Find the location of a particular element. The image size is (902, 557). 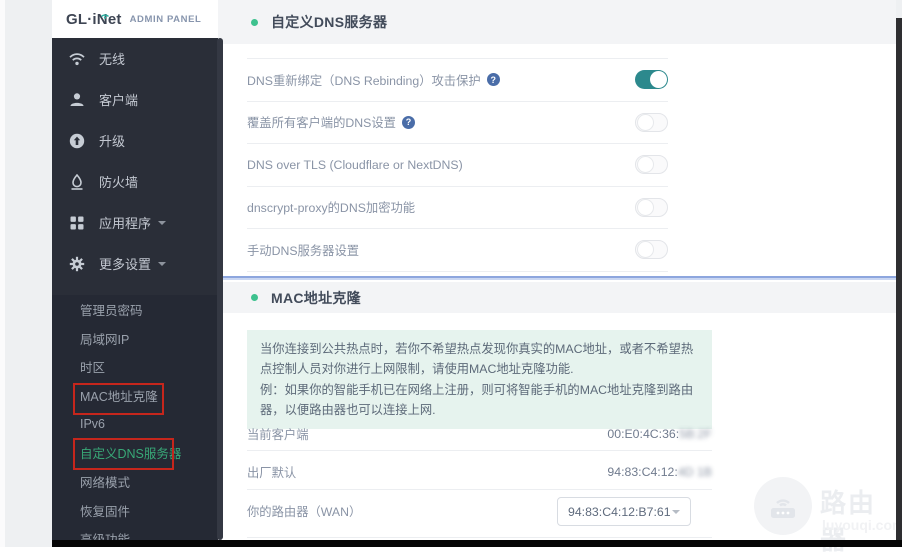

scrollbar is located at coordinates (220, 289).